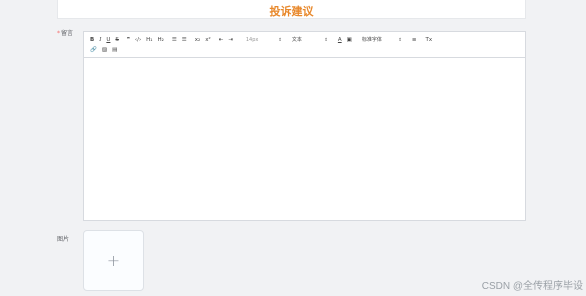 Image resolution: width=586 pixels, height=296 pixels. I want to click on font-size-picker: 14px ⇕, so click(264, 40).